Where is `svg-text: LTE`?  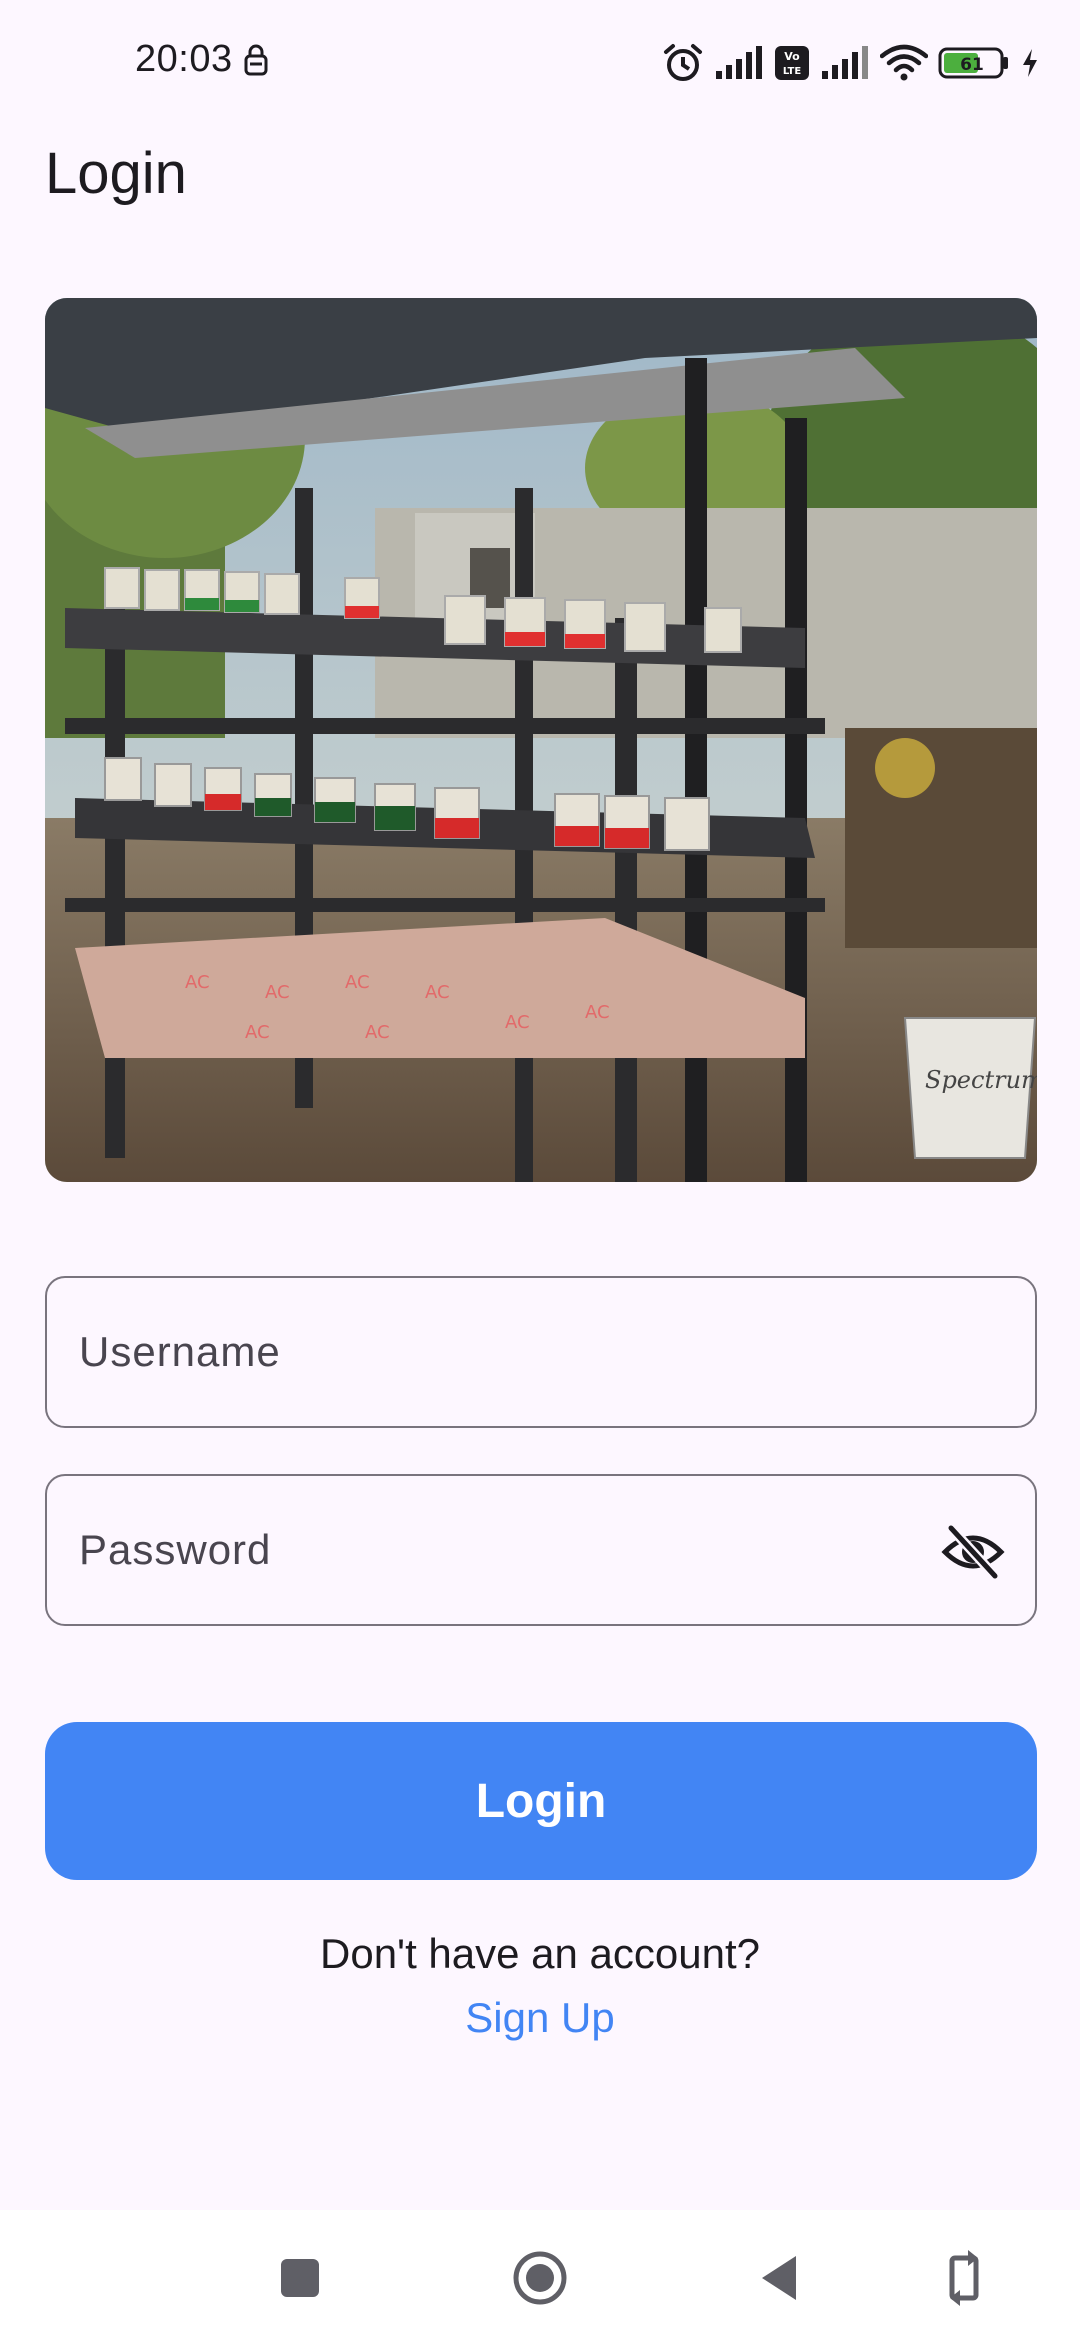
svg-text: LTE is located at coordinates (792, 71).